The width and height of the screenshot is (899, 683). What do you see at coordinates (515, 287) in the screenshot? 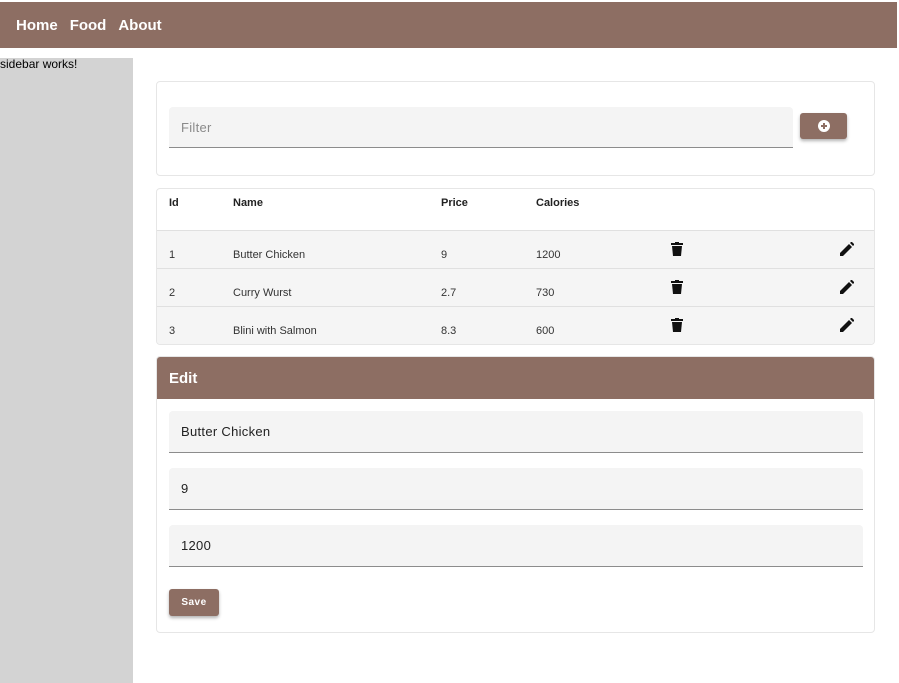
I see `table-row: 2 Curry Wurst 2.7 730` at bounding box center [515, 287].